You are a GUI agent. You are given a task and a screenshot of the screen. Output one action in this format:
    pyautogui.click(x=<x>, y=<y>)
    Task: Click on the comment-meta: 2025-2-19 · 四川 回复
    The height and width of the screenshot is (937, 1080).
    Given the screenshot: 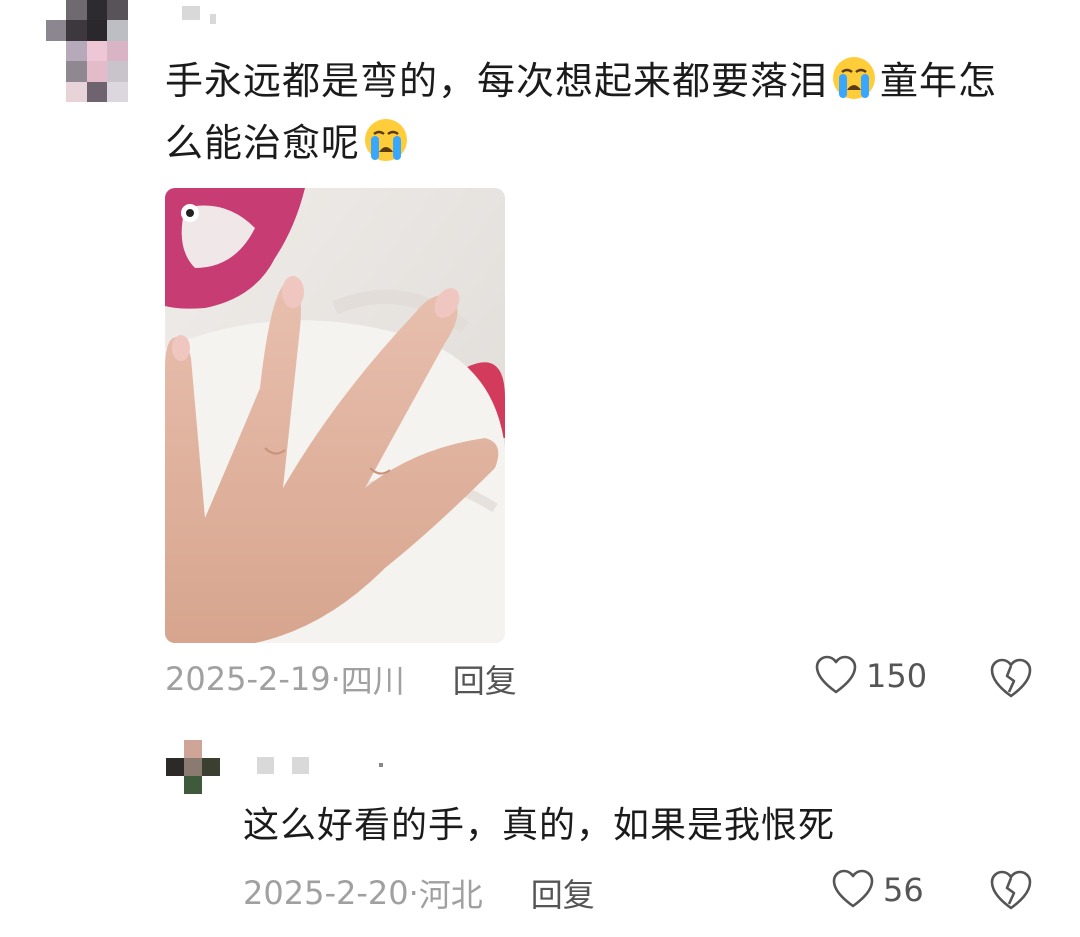 What is the action you would take?
    pyautogui.click(x=341, y=679)
    